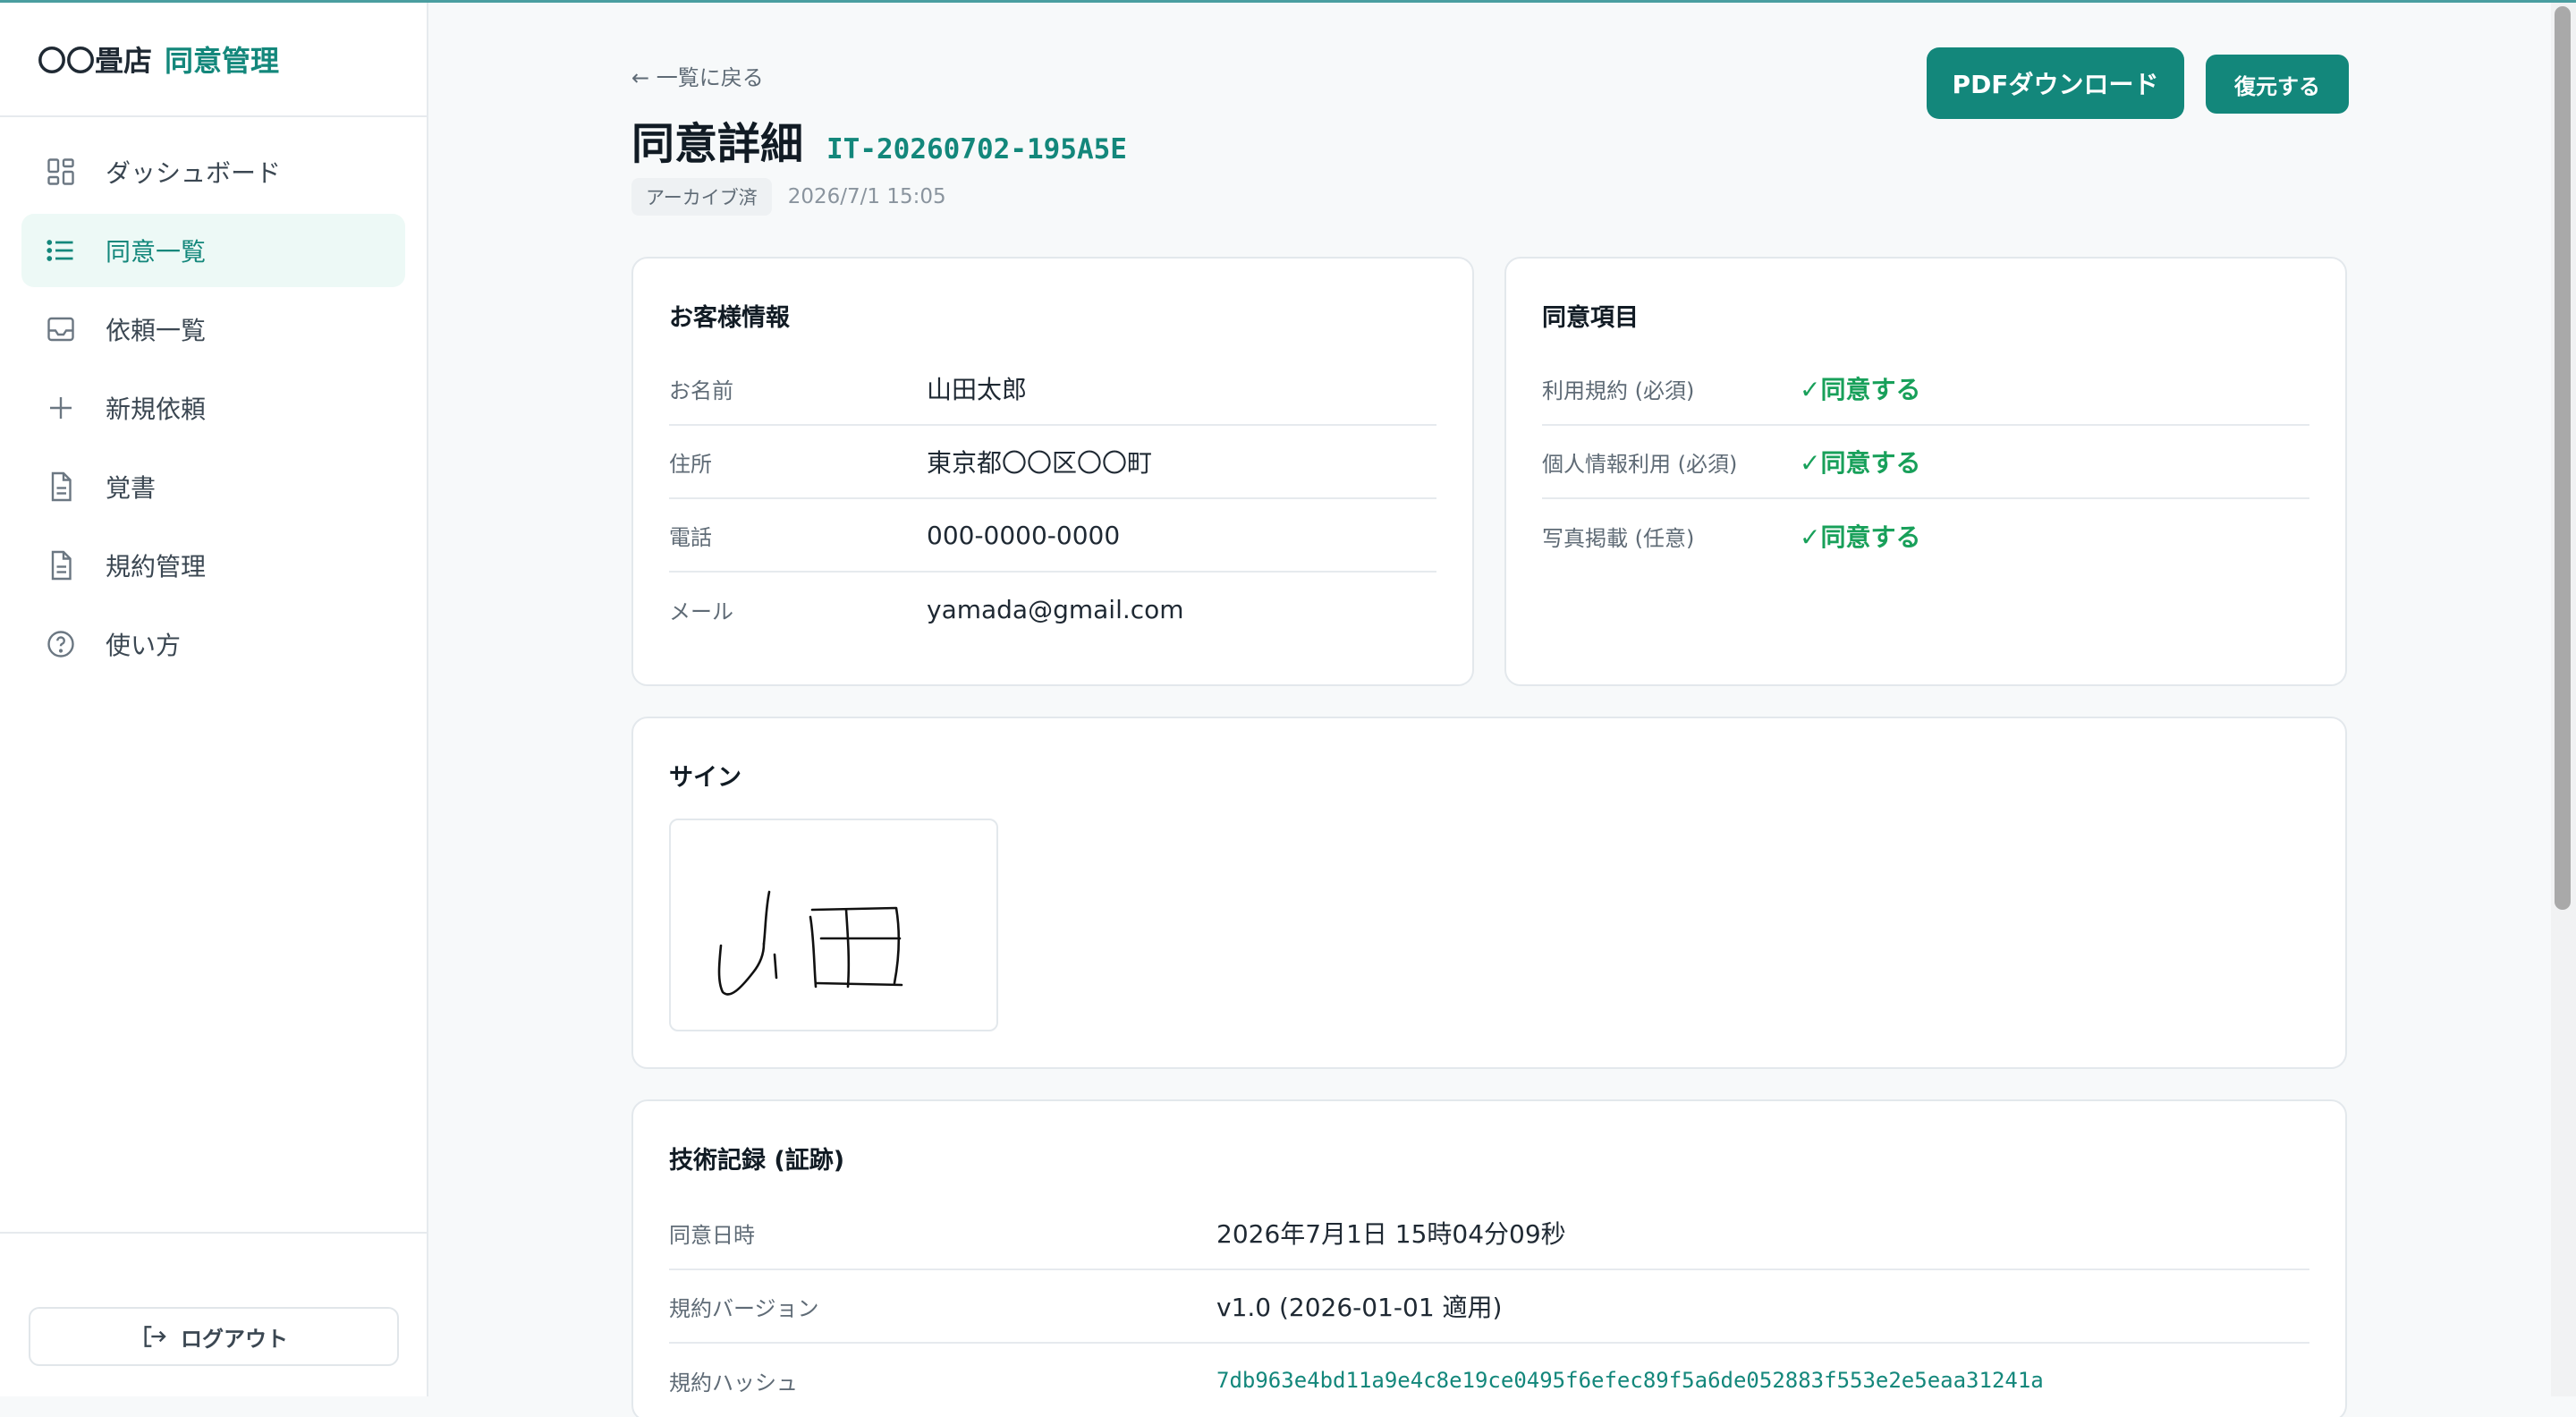 The width and height of the screenshot is (2576, 1417). I want to click on help-icon, so click(61, 644).